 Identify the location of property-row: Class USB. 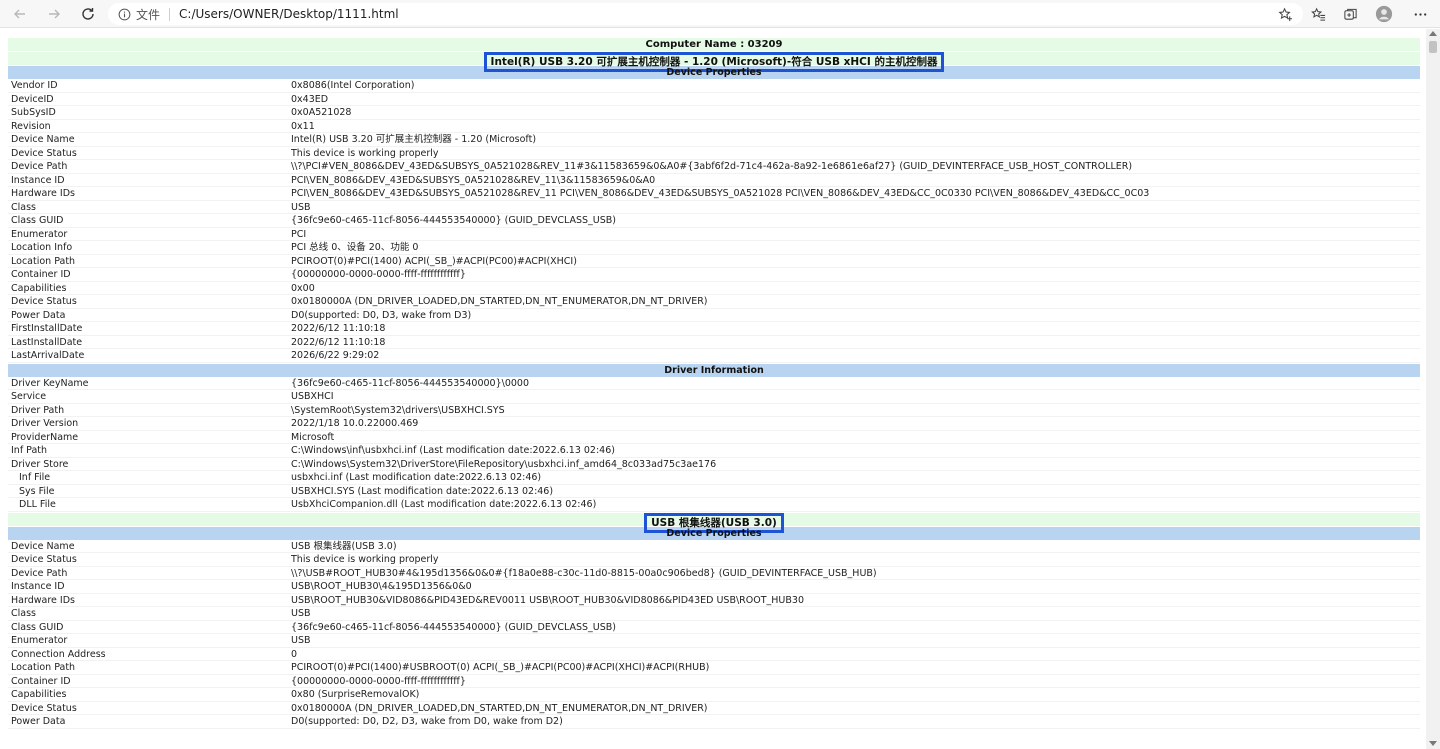
(714, 207).